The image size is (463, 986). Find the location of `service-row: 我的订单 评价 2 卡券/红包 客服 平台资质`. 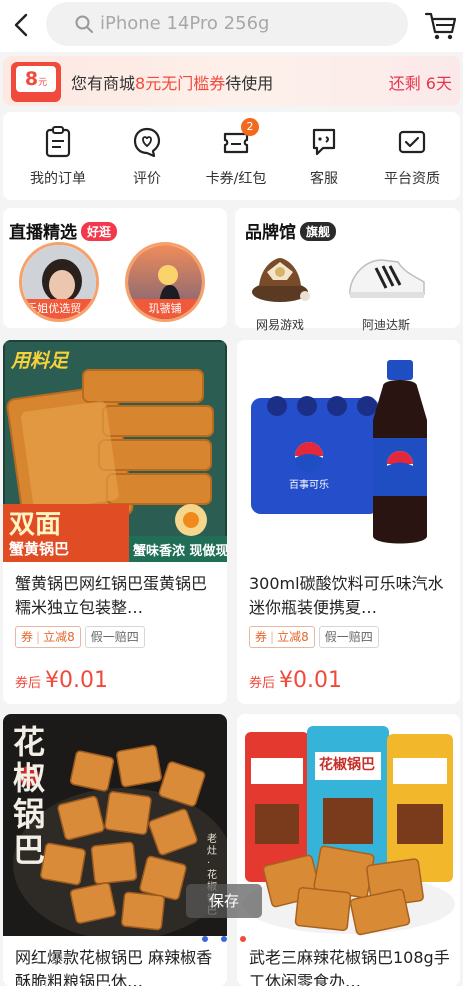

service-row: 我的订单 评价 2 卡券/红包 客服 平台资质 is located at coordinates (231, 156).